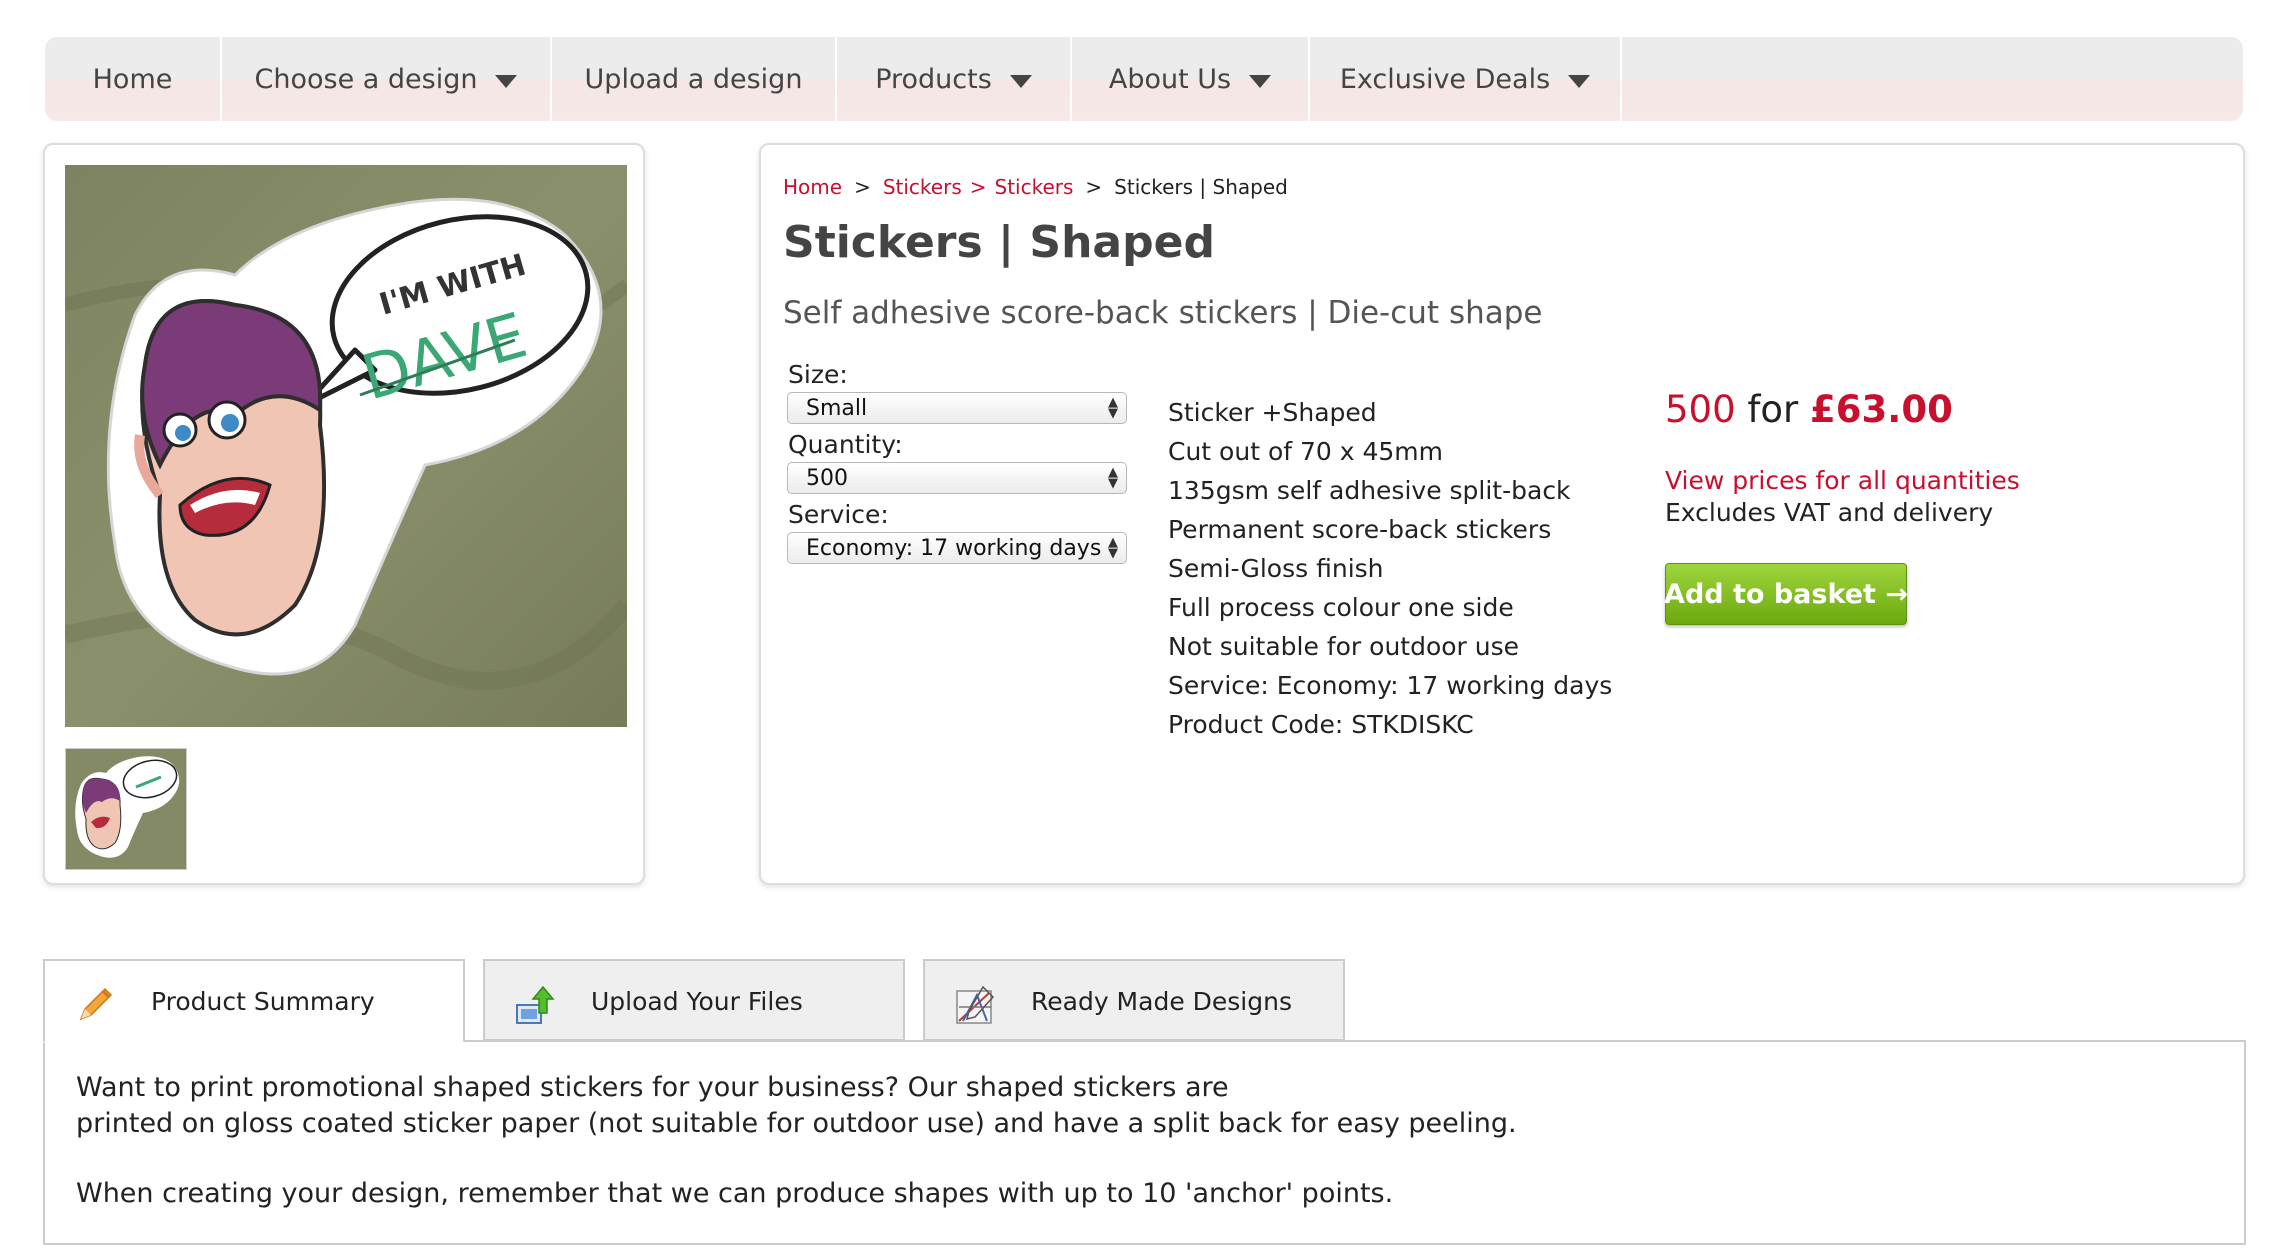 The width and height of the screenshot is (2270, 1248). I want to click on nav-upload-design: Upload a design, so click(694, 79).